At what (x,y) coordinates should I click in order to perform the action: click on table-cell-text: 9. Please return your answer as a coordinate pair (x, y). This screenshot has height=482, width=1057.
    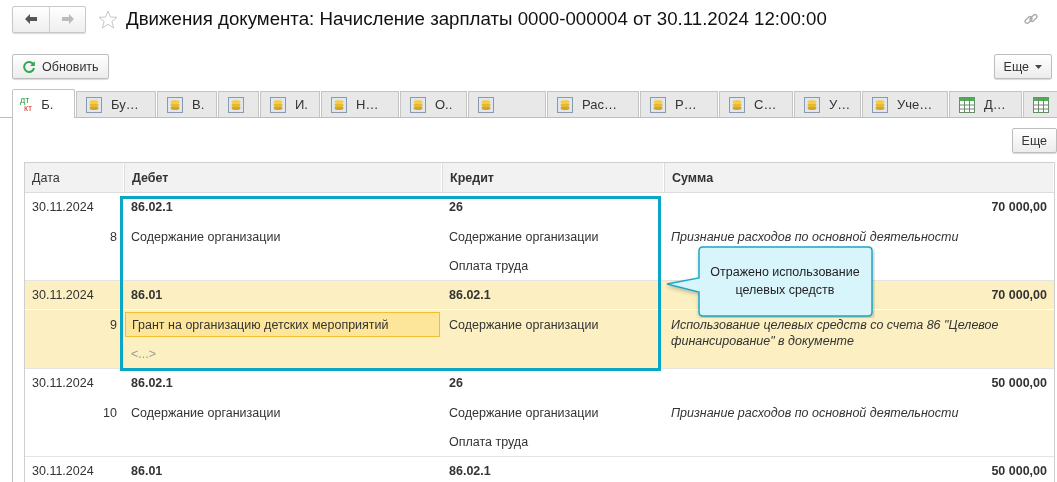
    Looking at the image, I should click on (113, 325).